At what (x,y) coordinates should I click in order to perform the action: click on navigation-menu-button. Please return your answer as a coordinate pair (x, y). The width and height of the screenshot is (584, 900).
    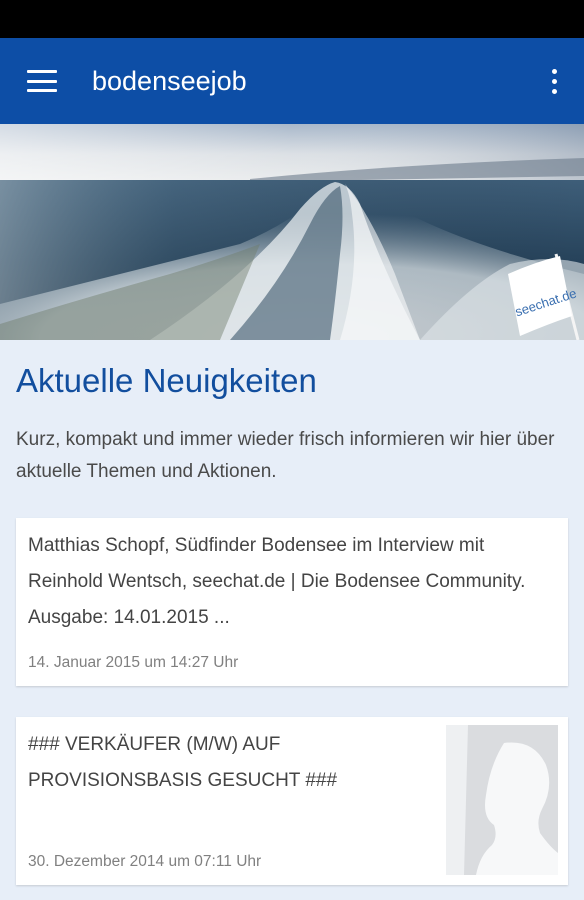
    Looking at the image, I should click on (43, 81).